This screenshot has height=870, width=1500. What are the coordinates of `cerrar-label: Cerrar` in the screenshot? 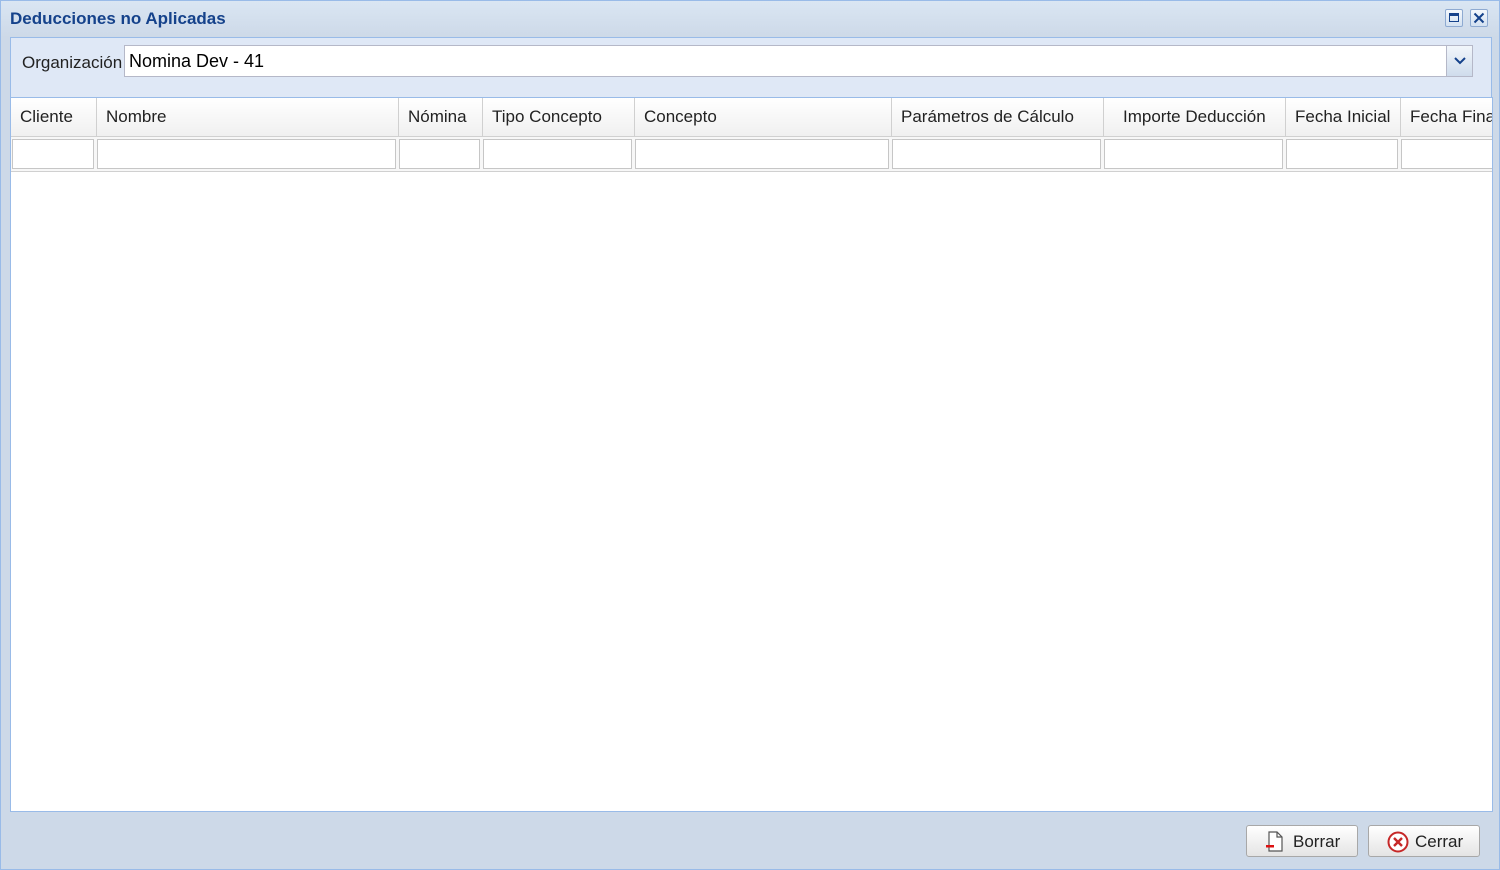 It's located at (1439, 841).